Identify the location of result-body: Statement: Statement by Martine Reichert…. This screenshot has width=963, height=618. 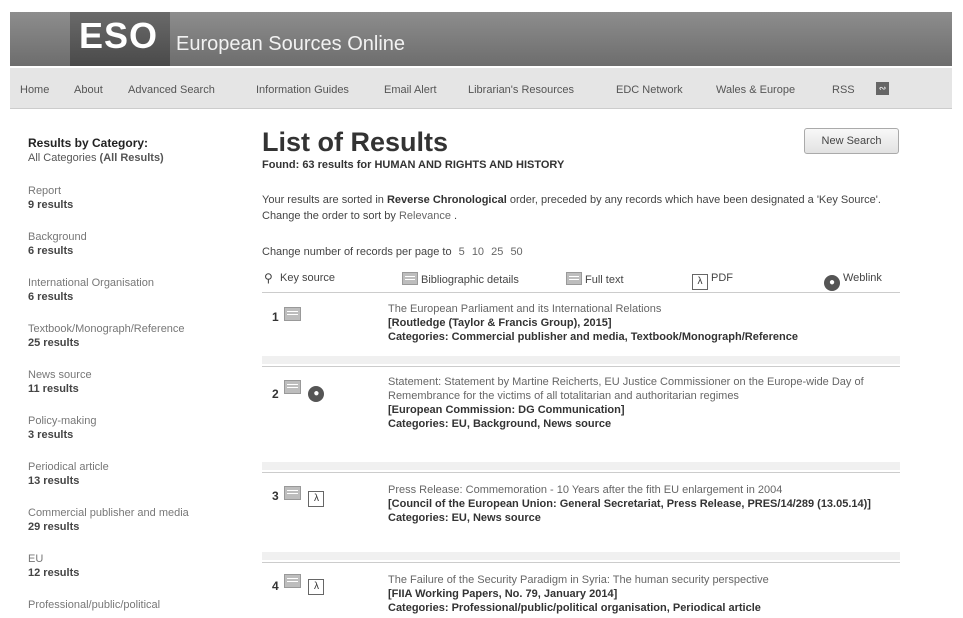
(642, 403).